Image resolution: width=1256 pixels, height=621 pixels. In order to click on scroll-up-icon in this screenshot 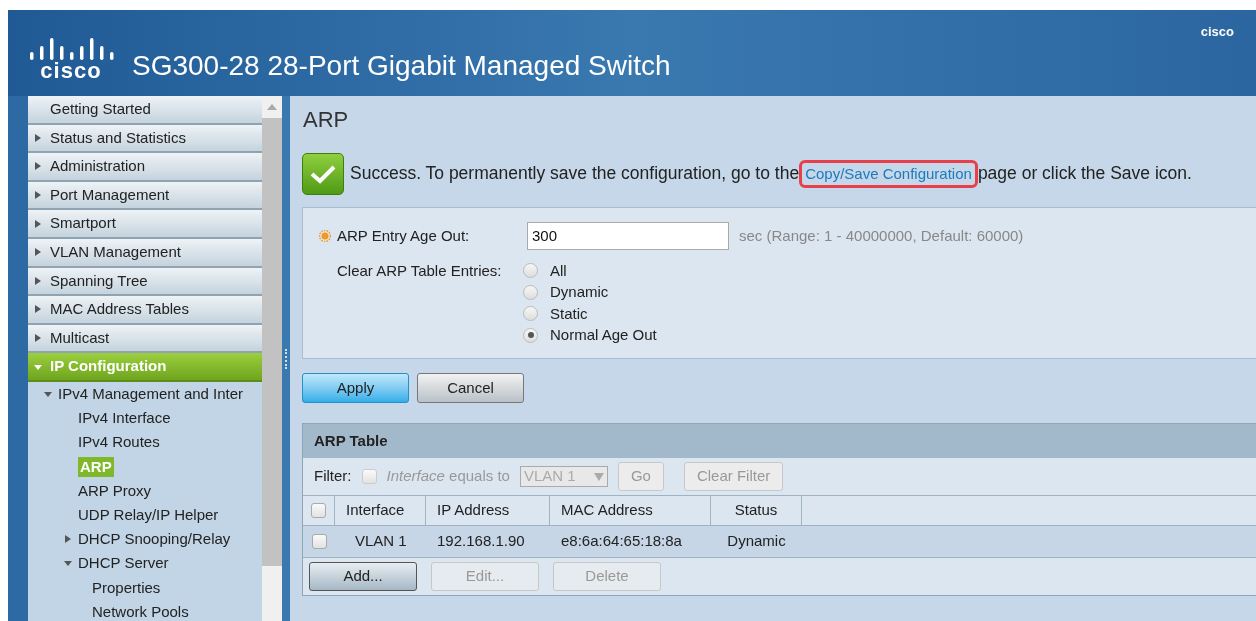, I will do `click(272, 107)`.